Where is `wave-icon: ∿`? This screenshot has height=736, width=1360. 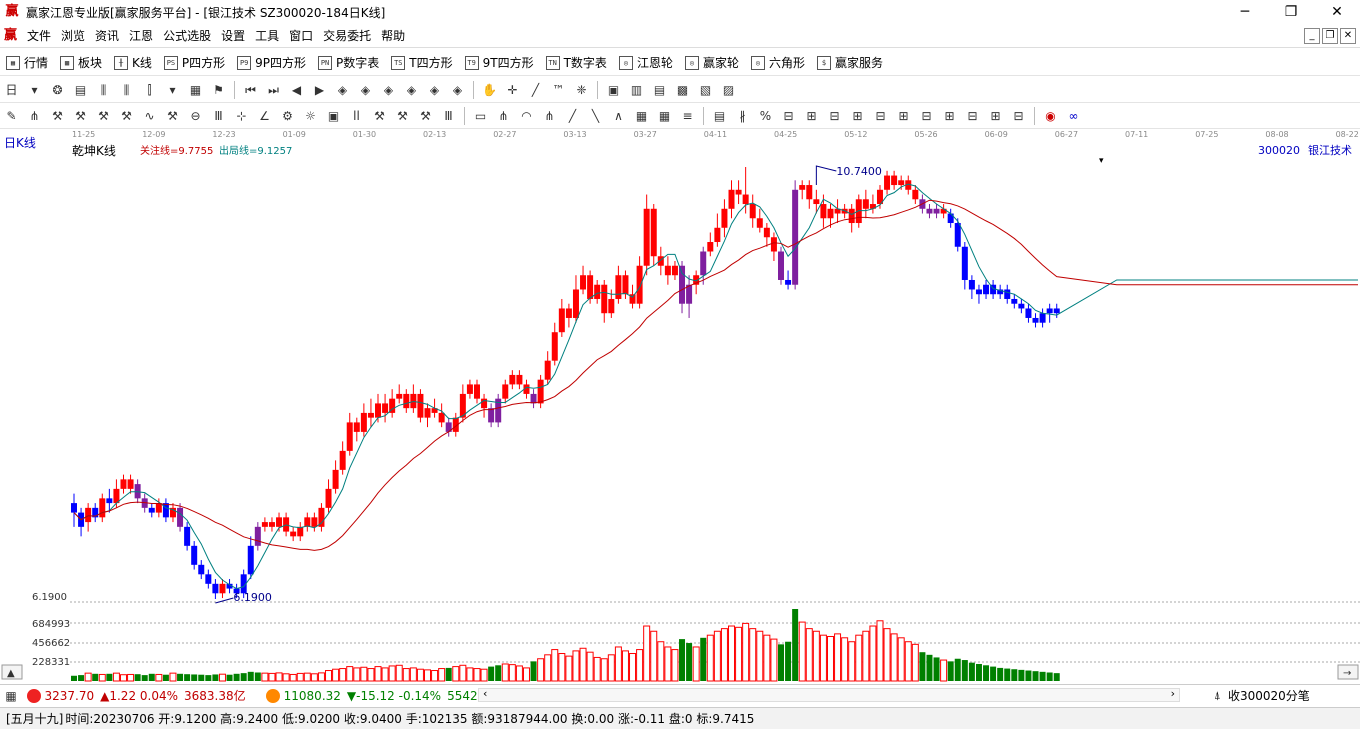
wave-icon: ∿ is located at coordinates (150, 116).